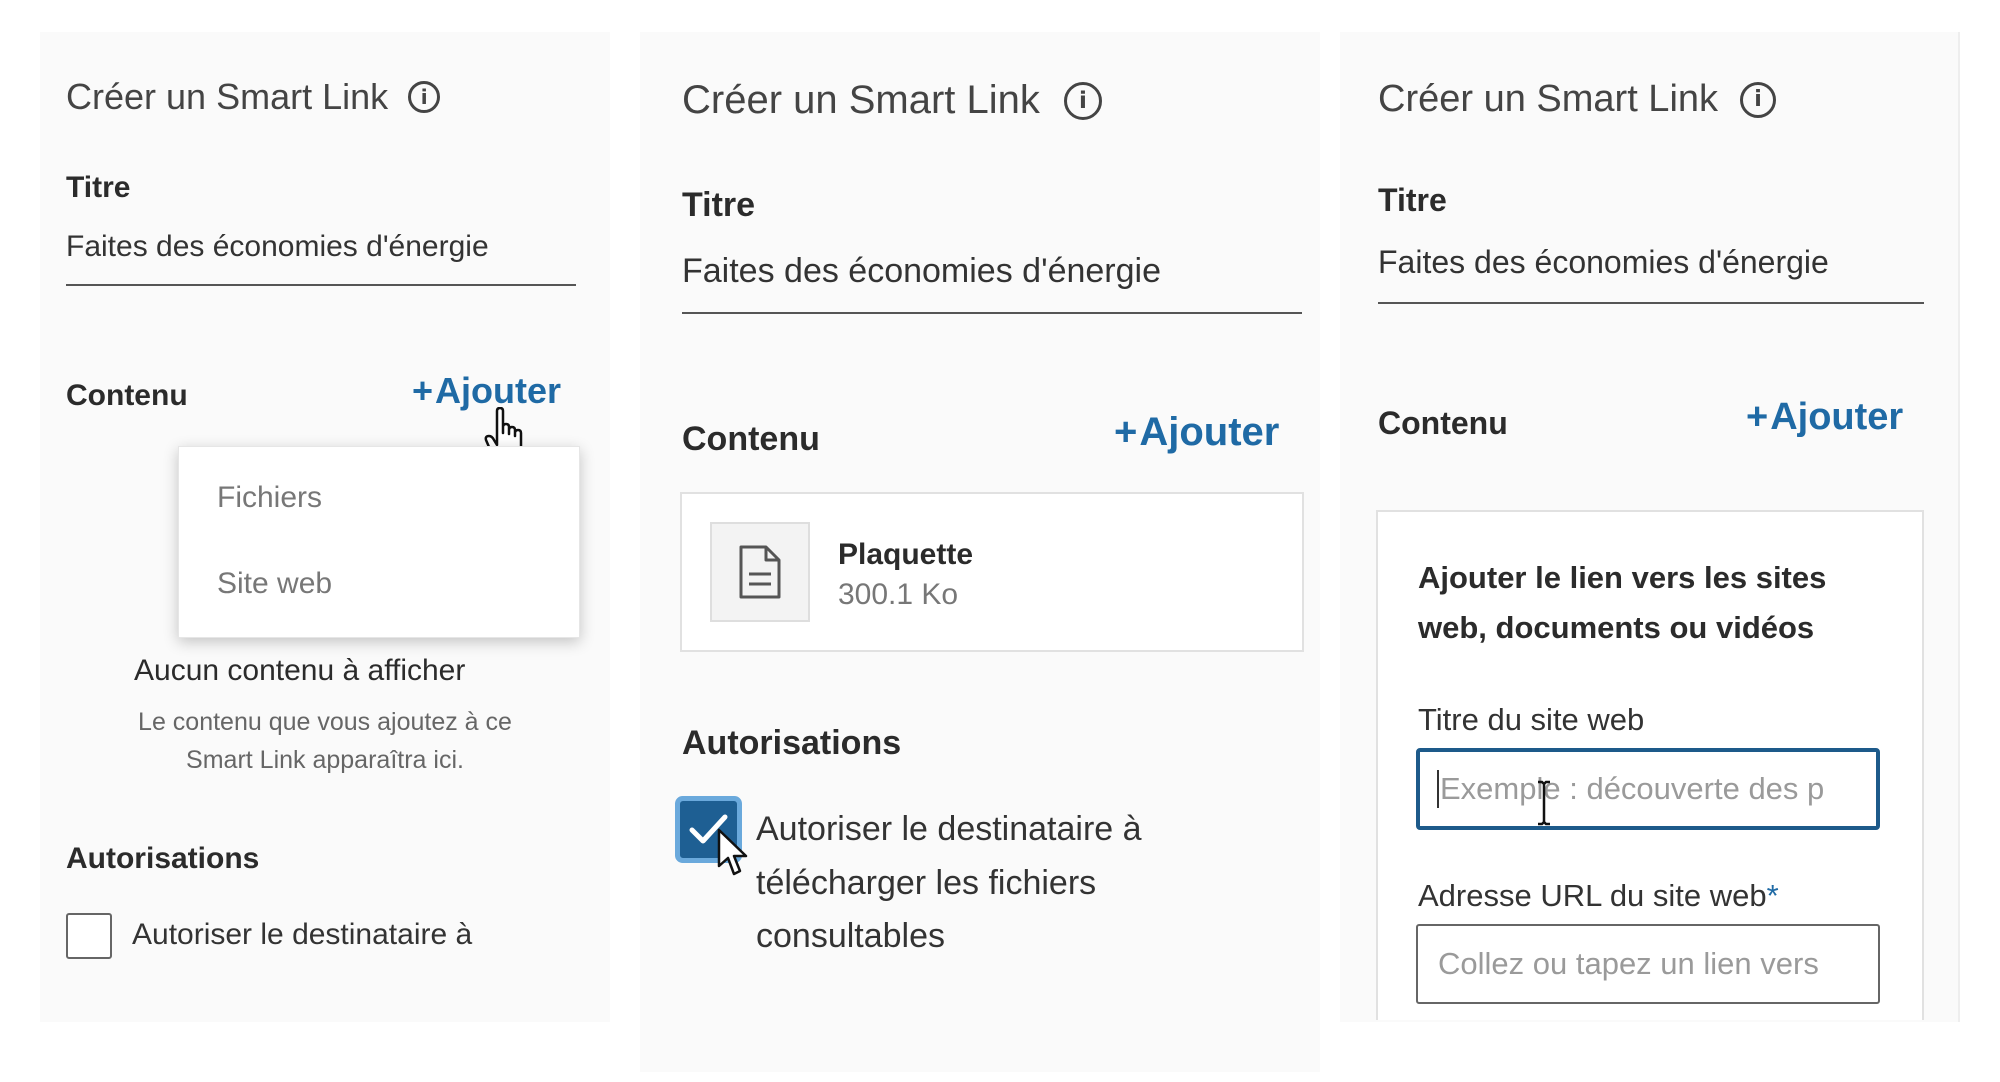 Image resolution: width=2000 pixels, height=1082 pixels. Describe the element at coordinates (1592, 895) in the screenshot. I see `url-label-text: Adresse URL du site web` at that location.